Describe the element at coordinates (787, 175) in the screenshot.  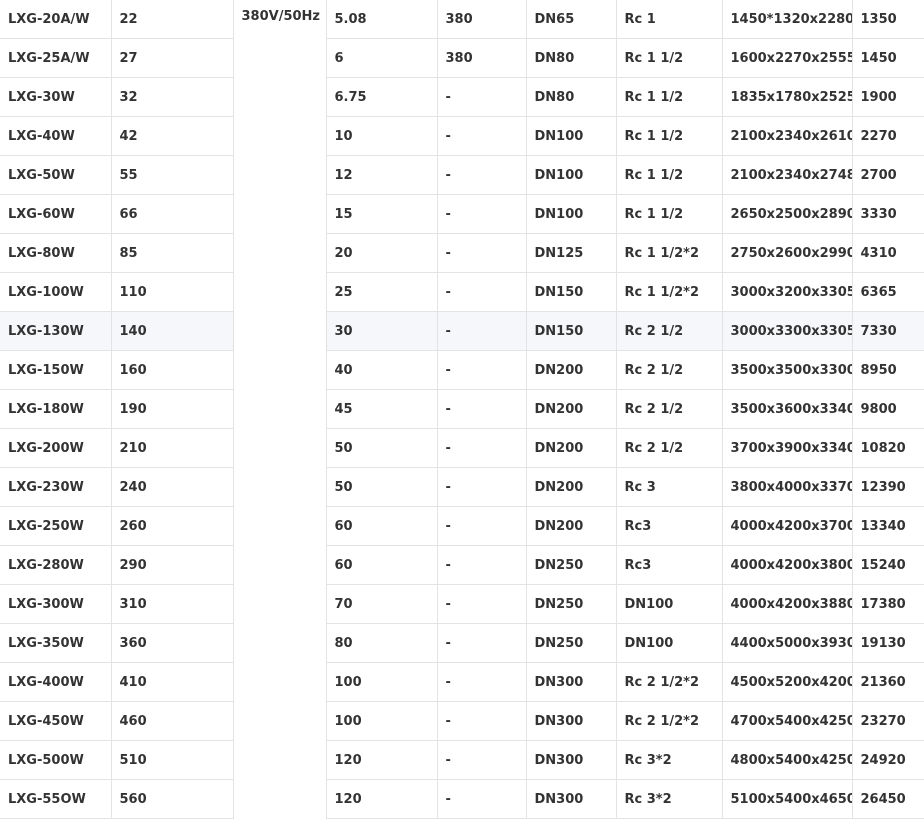
I see `cell-connection: 2100x2340x2748` at that location.